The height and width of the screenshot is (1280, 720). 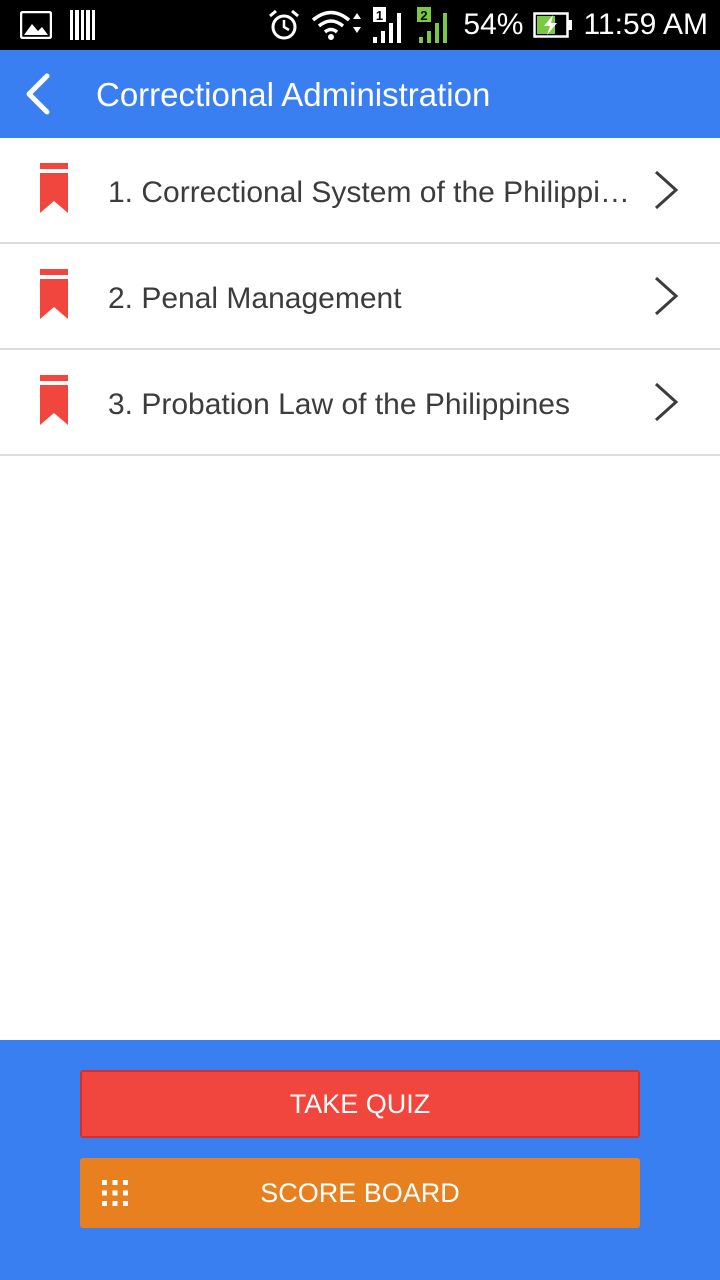 What do you see at coordinates (432, 25) in the screenshot?
I see `sim2-signal-icon: 2` at bounding box center [432, 25].